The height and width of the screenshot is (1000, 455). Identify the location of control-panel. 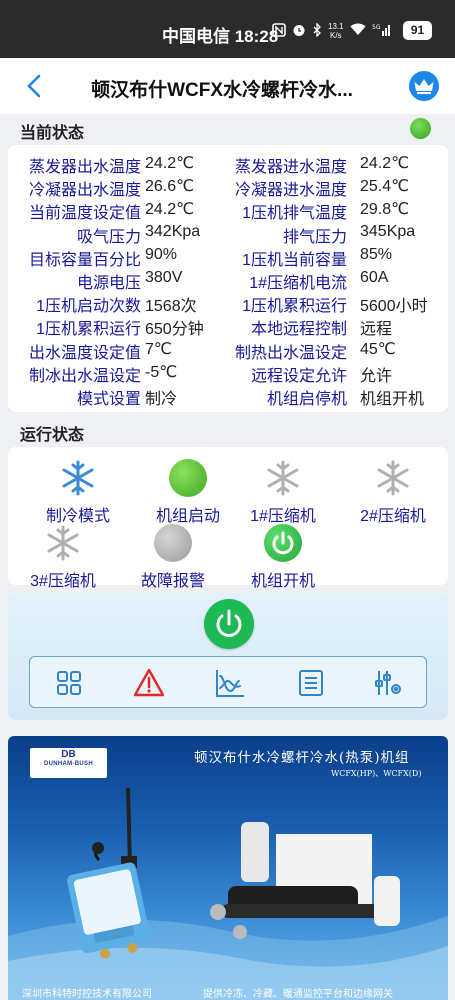
(228, 656).